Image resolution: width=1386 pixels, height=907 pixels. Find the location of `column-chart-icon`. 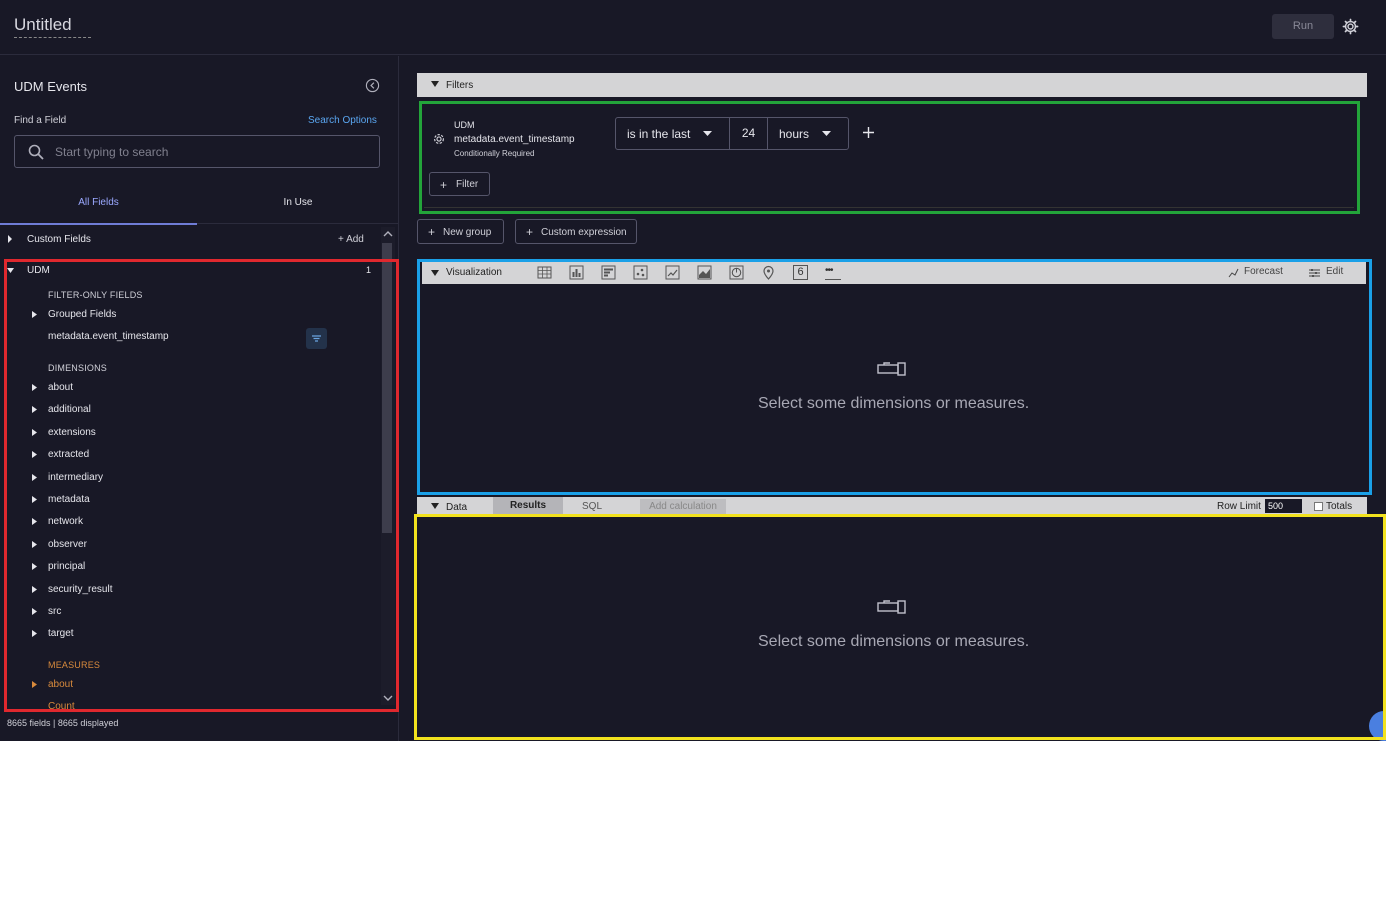

column-chart-icon is located at coordinates (576, 272).